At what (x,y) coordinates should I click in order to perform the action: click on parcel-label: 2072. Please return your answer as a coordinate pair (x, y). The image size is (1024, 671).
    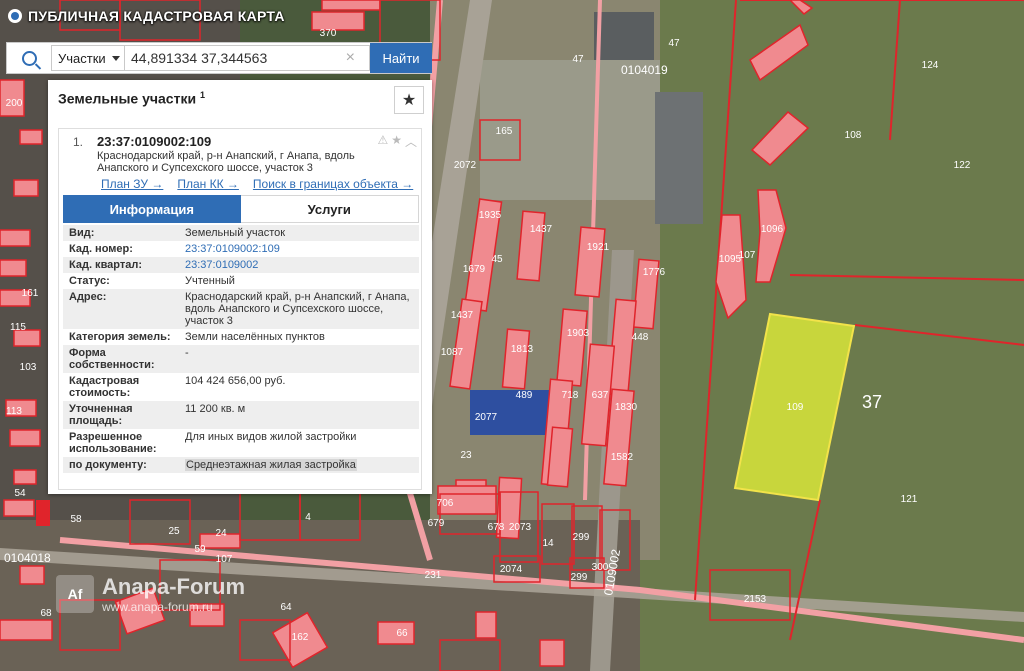
    Looking at the image, I should click on (465, 165).